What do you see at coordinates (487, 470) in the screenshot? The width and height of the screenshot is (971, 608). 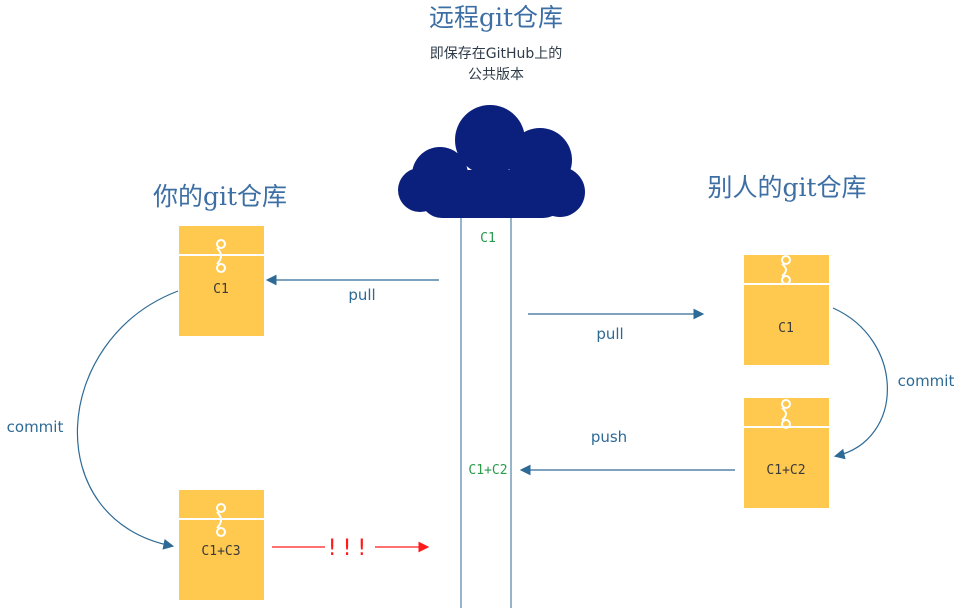 I see `remote-commit-bottom: C1+C2` at bounding box center [487, 470].